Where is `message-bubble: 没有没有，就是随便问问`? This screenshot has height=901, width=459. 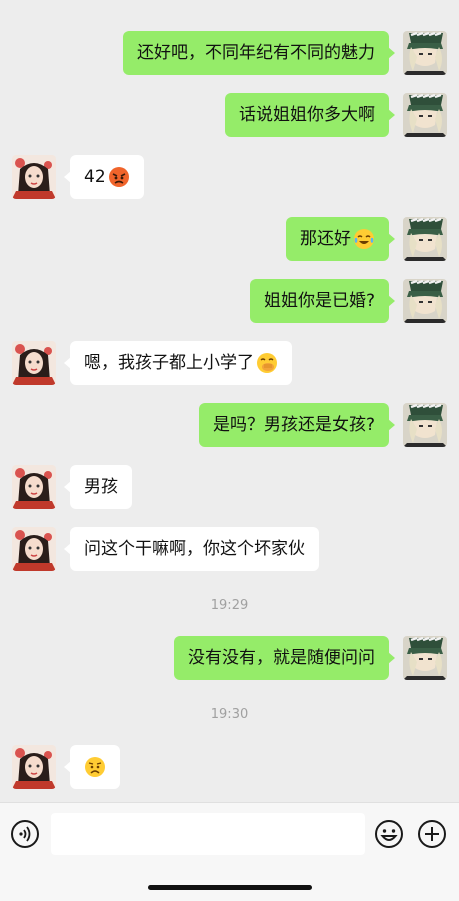 message-bubble: 没有没有，就是随便问问 is located at coordinates (284, 658).